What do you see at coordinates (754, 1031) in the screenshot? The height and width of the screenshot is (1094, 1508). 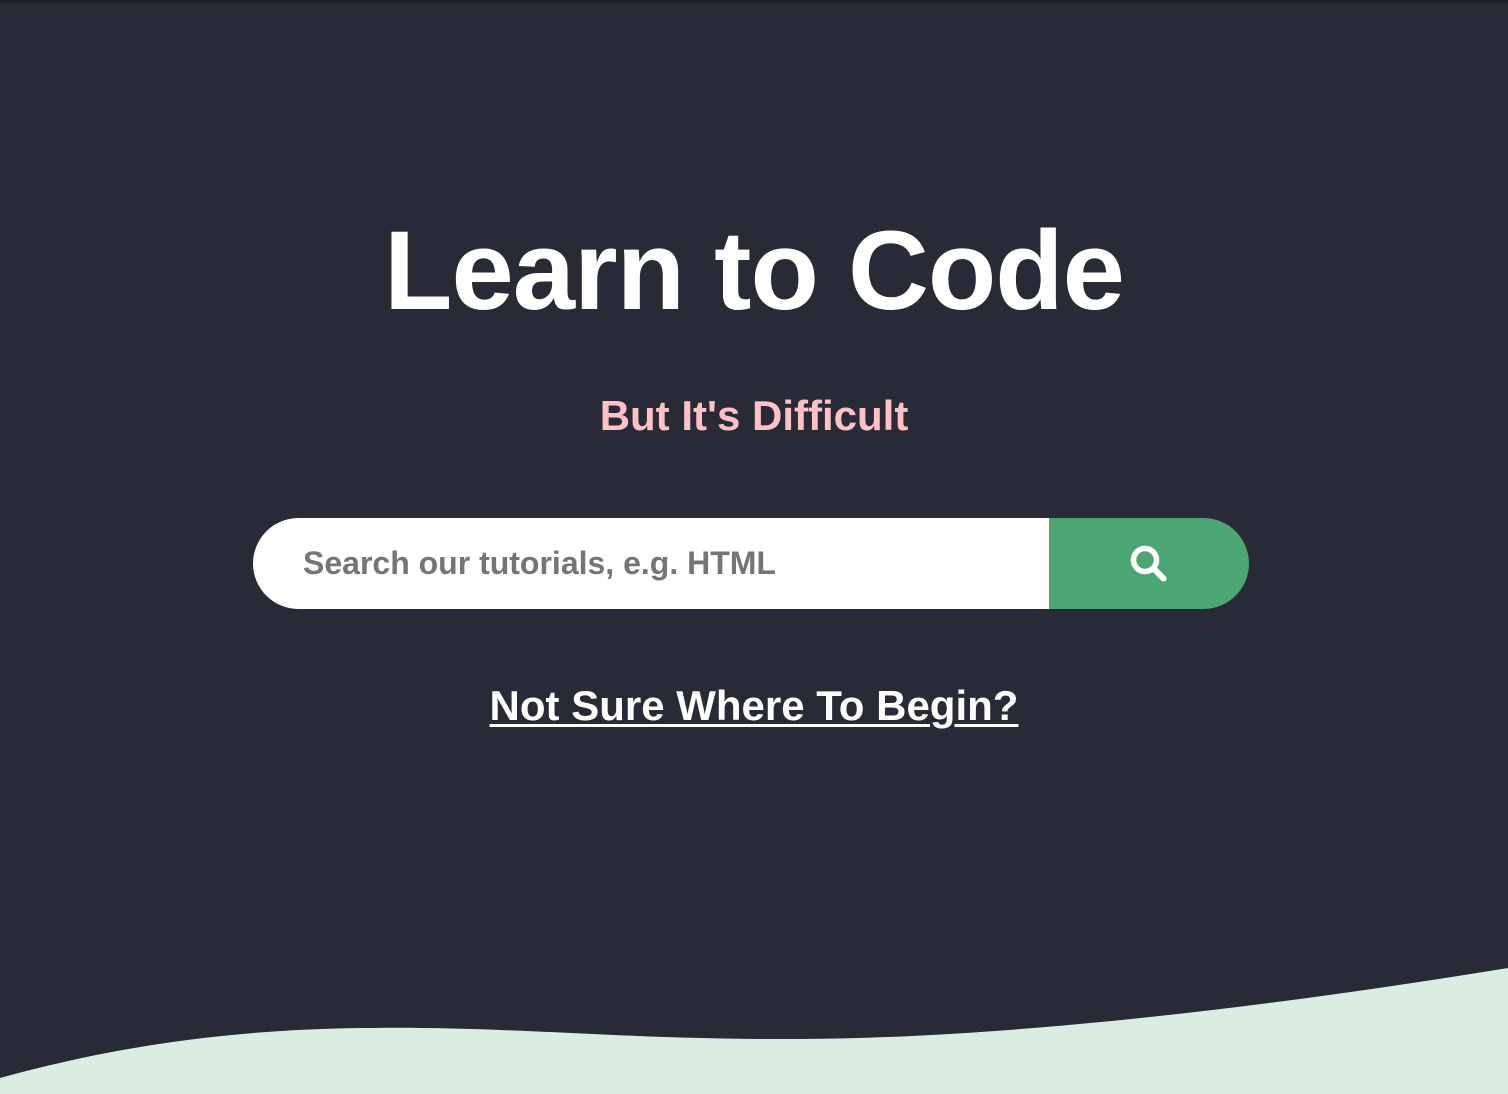 I see `bottom-wave-divider` at bounding box center [754, 1031].